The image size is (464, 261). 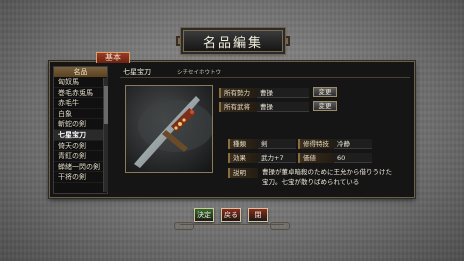 I want to click on list-item: 七星宝刀, so click(x=80, y=135).